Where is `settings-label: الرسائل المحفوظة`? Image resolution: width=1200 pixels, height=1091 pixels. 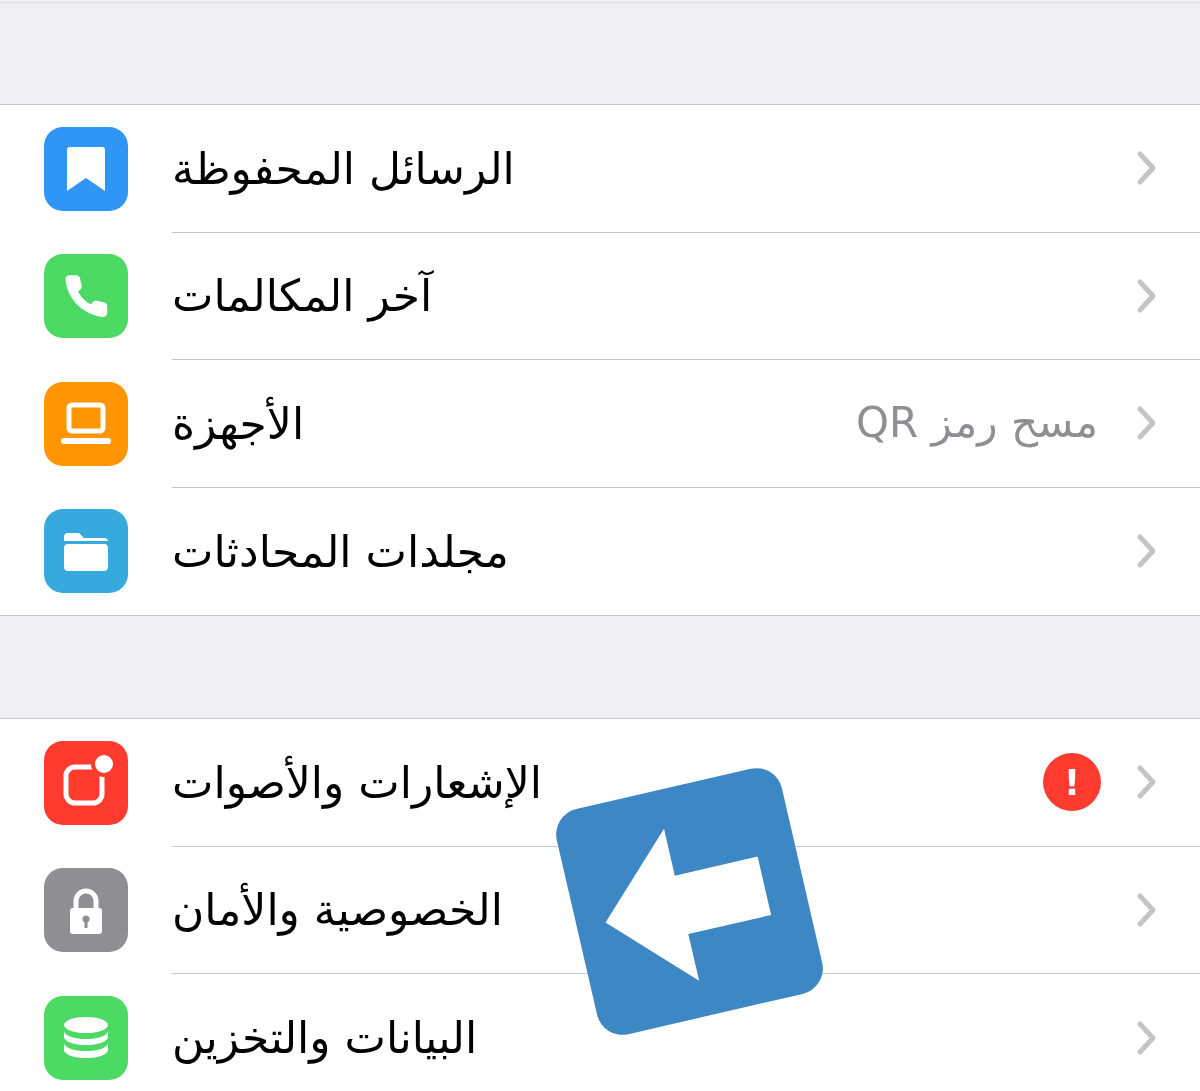 settings-label: الرسائل المحفوظة is located at coordinates (343, 168).